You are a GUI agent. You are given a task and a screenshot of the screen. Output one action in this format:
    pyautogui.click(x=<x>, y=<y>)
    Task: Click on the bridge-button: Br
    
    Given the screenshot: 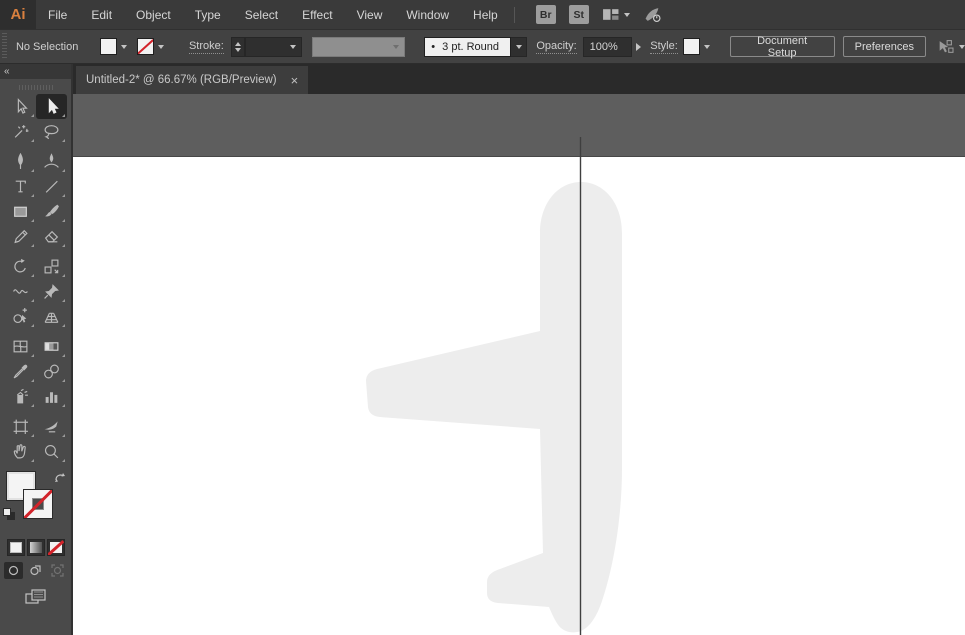 What is the action you would take?
    pyautogui.click(x=545, y=14)
    